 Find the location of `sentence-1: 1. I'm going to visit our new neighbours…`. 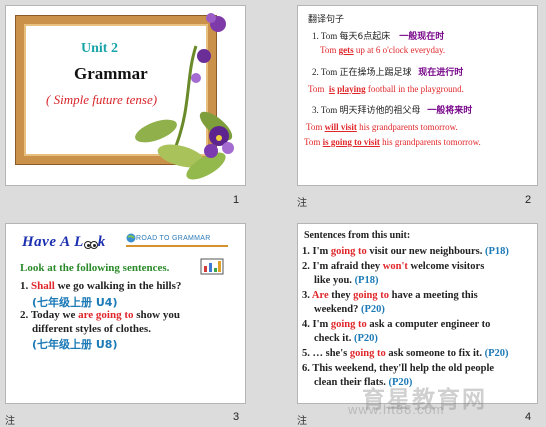

sentence-1: 1. I'm going to visit our new neighbours… is located at coordinates (405, 251).